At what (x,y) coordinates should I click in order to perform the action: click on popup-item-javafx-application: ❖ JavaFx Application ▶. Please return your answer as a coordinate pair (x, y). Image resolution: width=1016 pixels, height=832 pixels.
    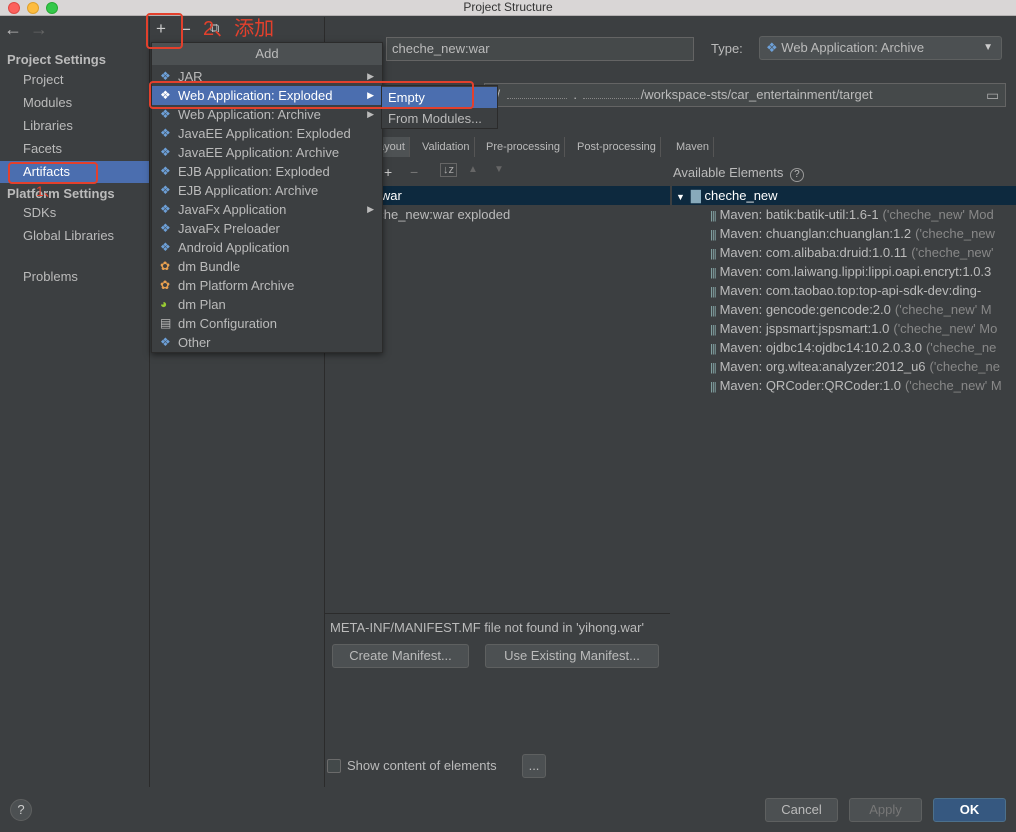
    Looking at the image, I should click on (267, 209).